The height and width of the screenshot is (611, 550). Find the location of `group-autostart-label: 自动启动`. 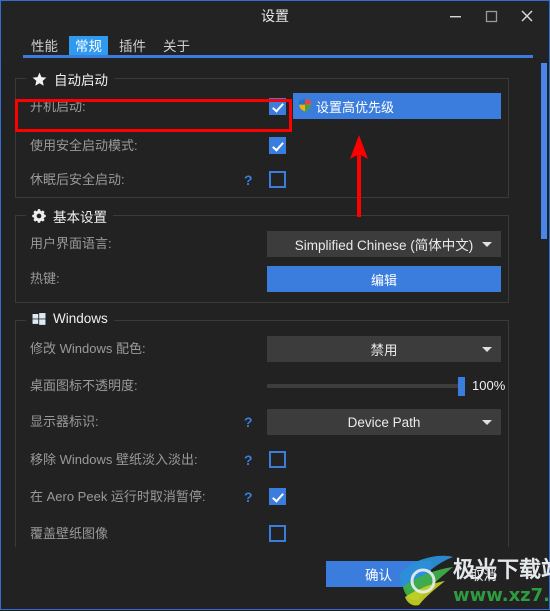

group-autostart-label: 自动启动 is located at coordinates (81, 80).